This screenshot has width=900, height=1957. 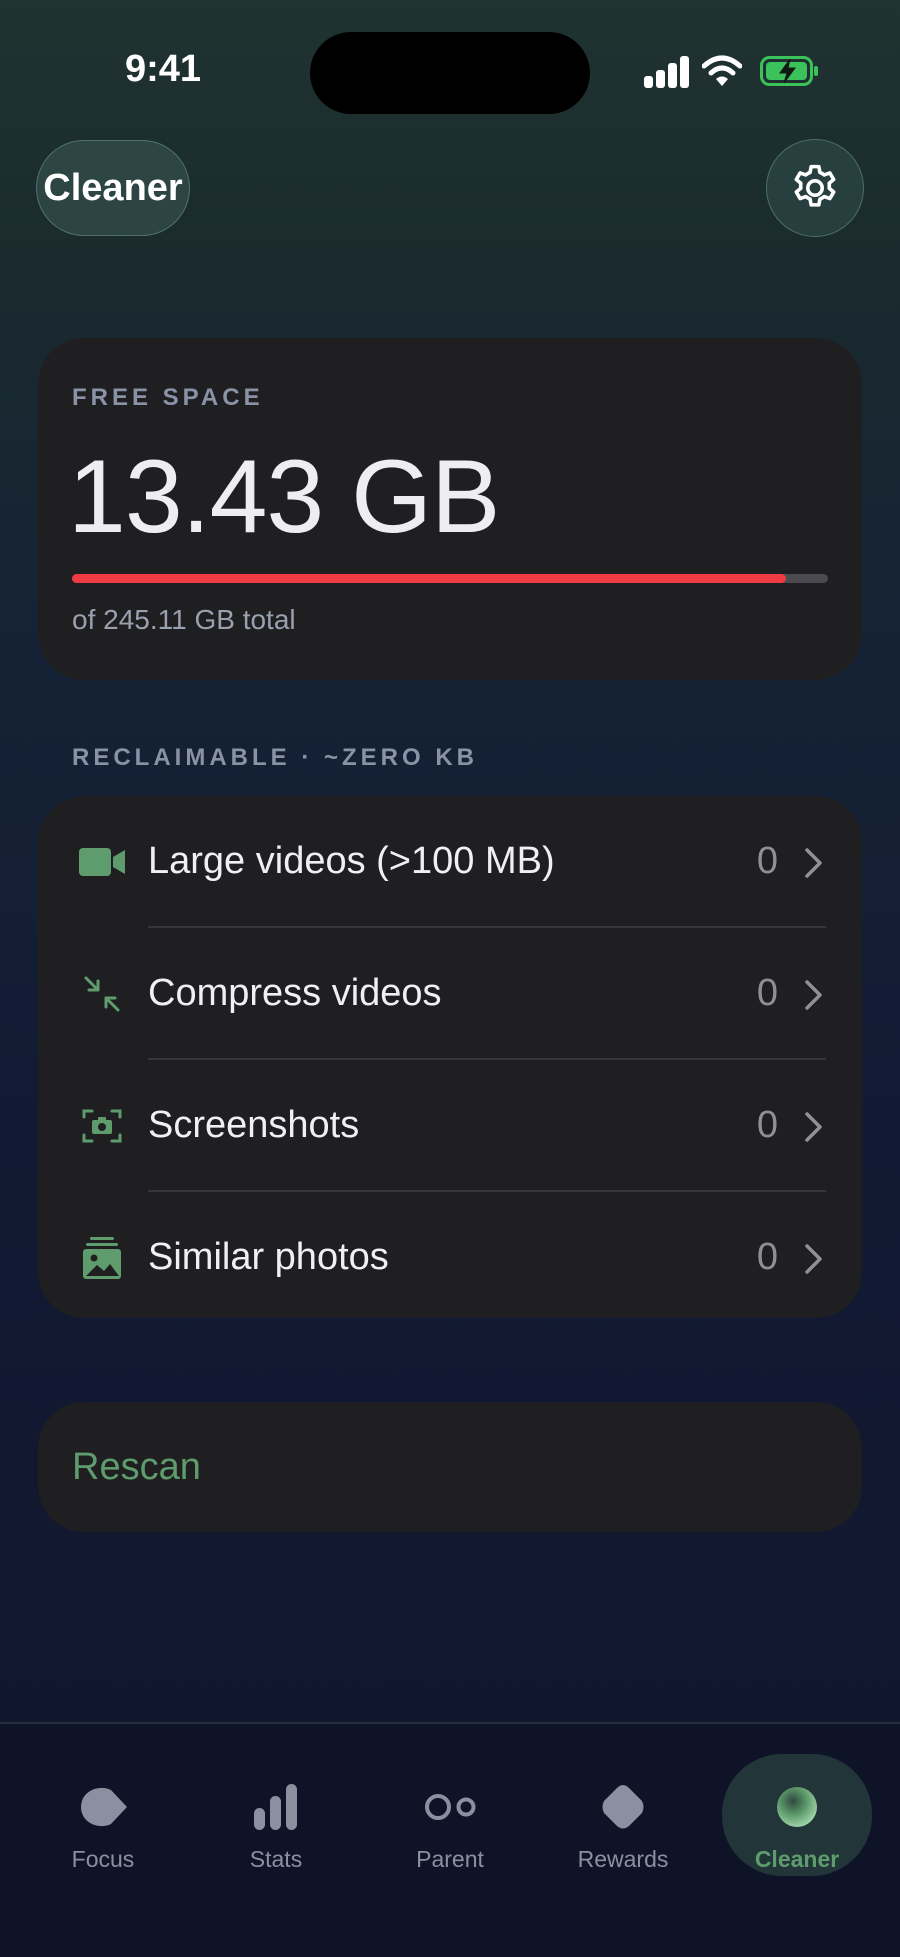 I want to click on tab-label: Focus, so click(x=103, y=1859).